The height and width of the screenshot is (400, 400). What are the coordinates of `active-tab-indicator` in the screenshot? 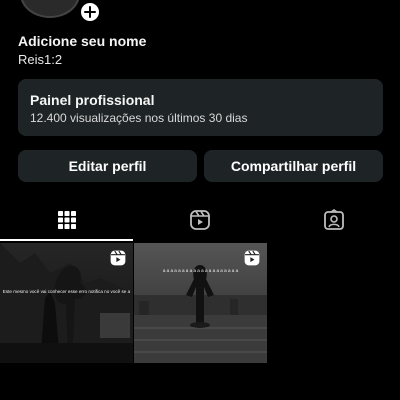 It's located at (66, 240).